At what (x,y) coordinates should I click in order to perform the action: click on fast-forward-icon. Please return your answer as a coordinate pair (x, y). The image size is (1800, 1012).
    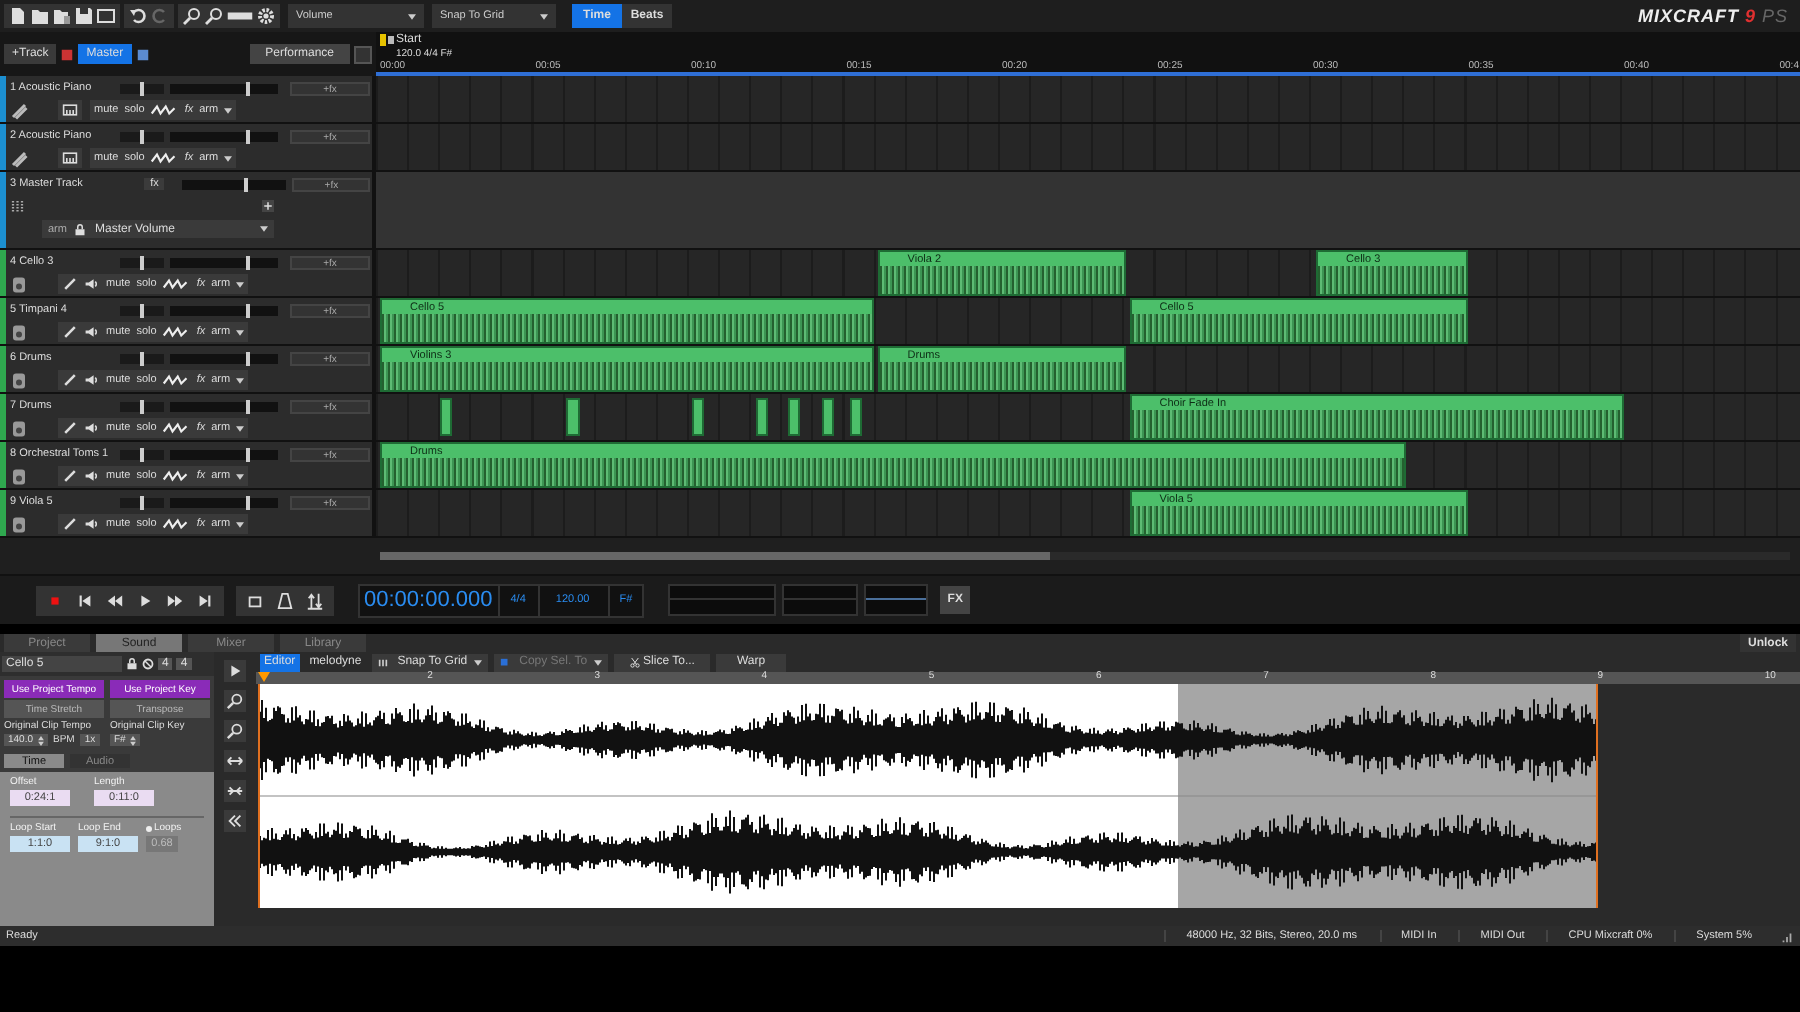
    Looking at the image, I should click on (175, 600).